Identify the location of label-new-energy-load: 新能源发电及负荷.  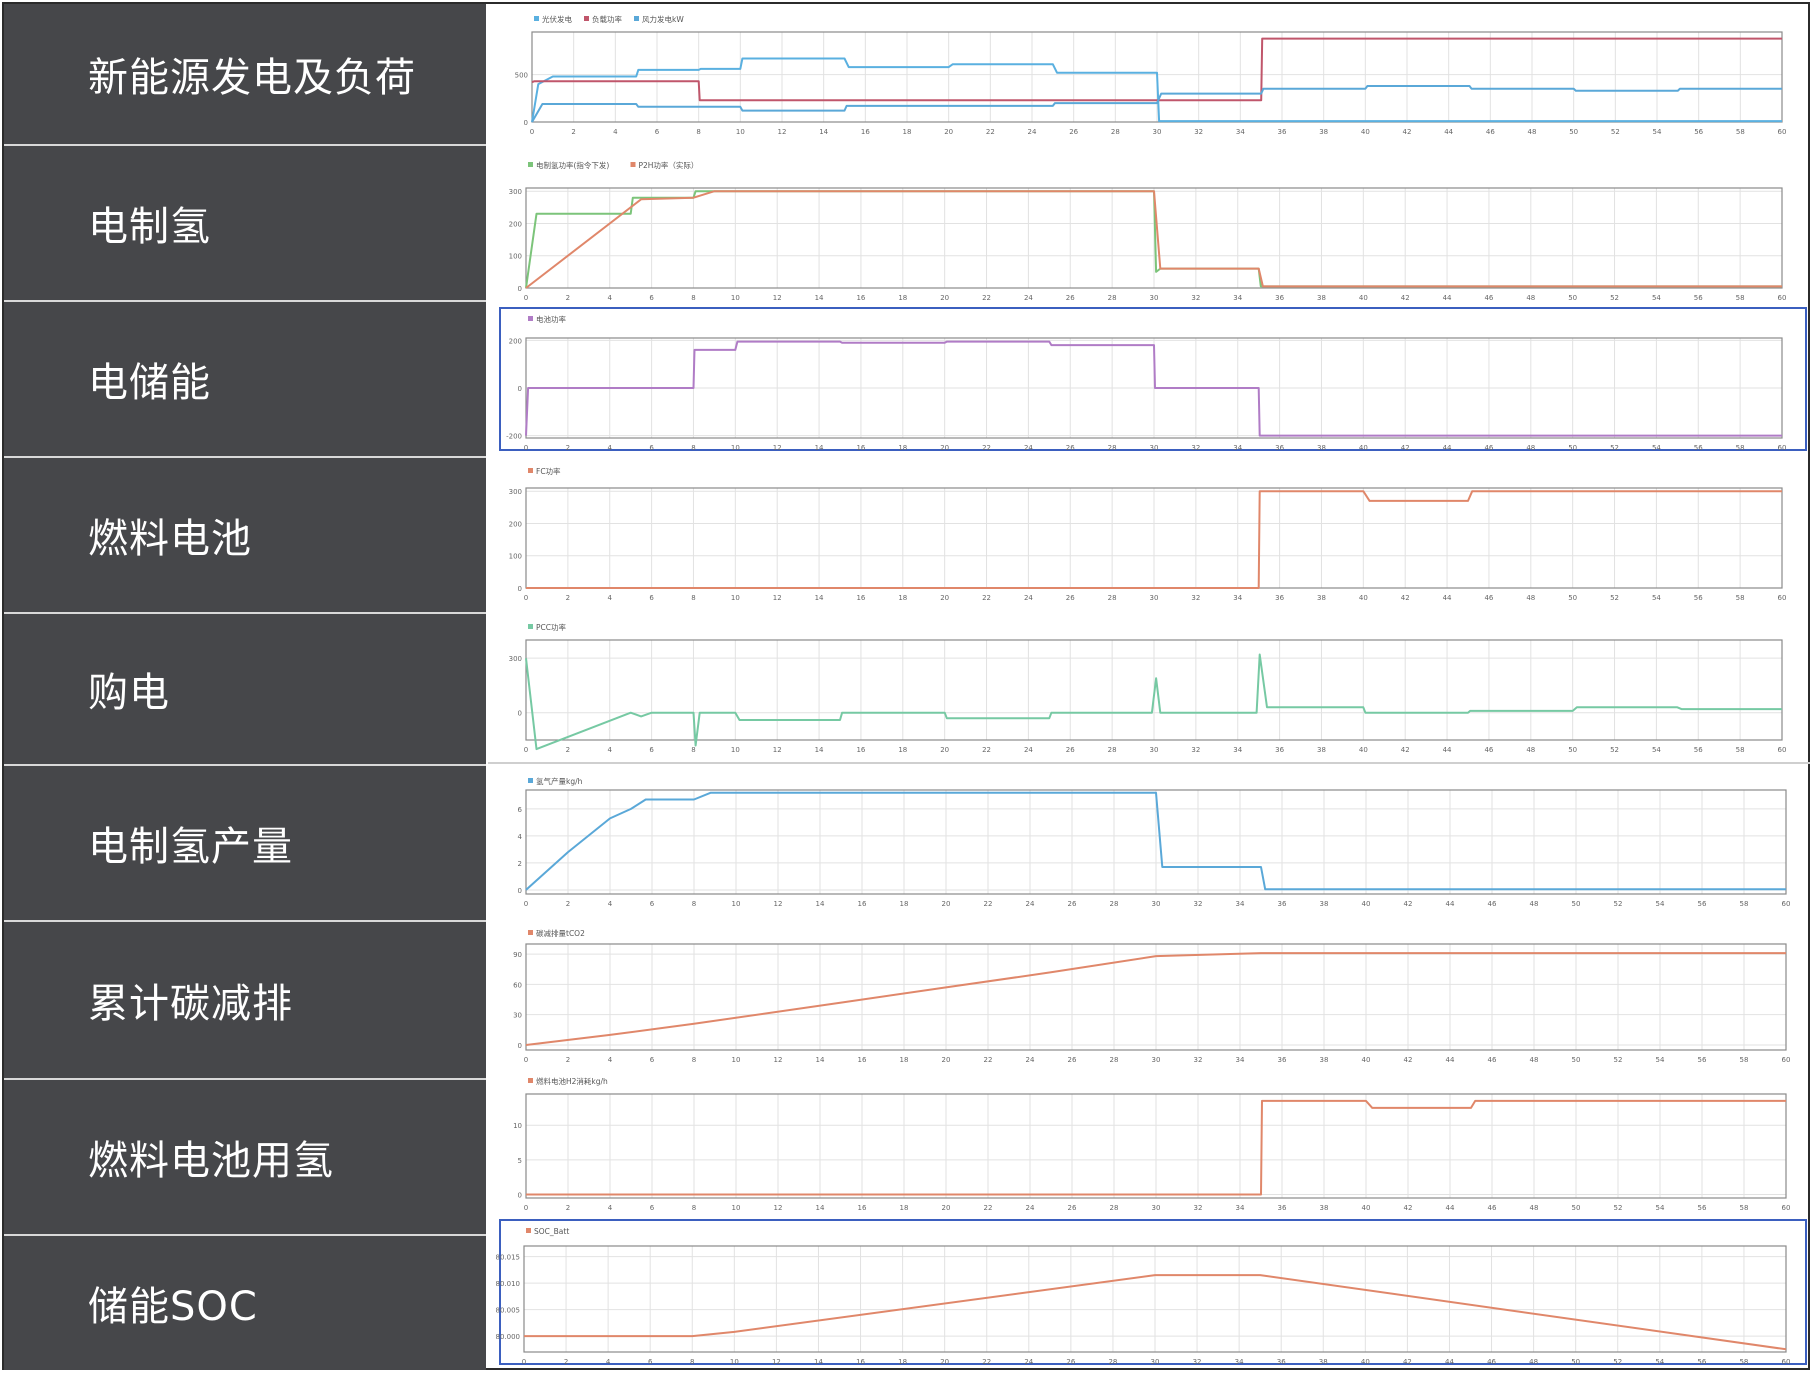
(252, 78).